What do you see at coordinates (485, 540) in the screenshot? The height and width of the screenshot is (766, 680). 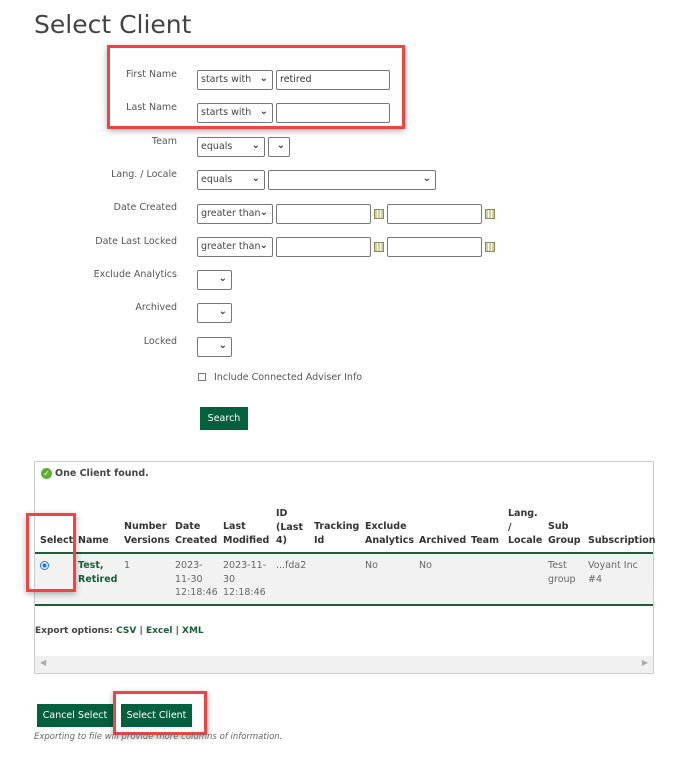 I see `col-team: Team` at bounding box center [485, 540].